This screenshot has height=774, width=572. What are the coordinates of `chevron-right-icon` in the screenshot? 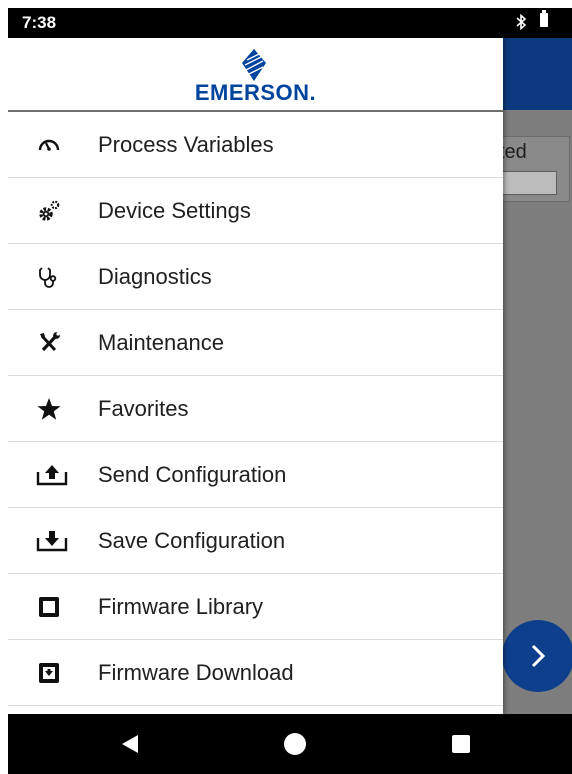 It's located at (538, 656).